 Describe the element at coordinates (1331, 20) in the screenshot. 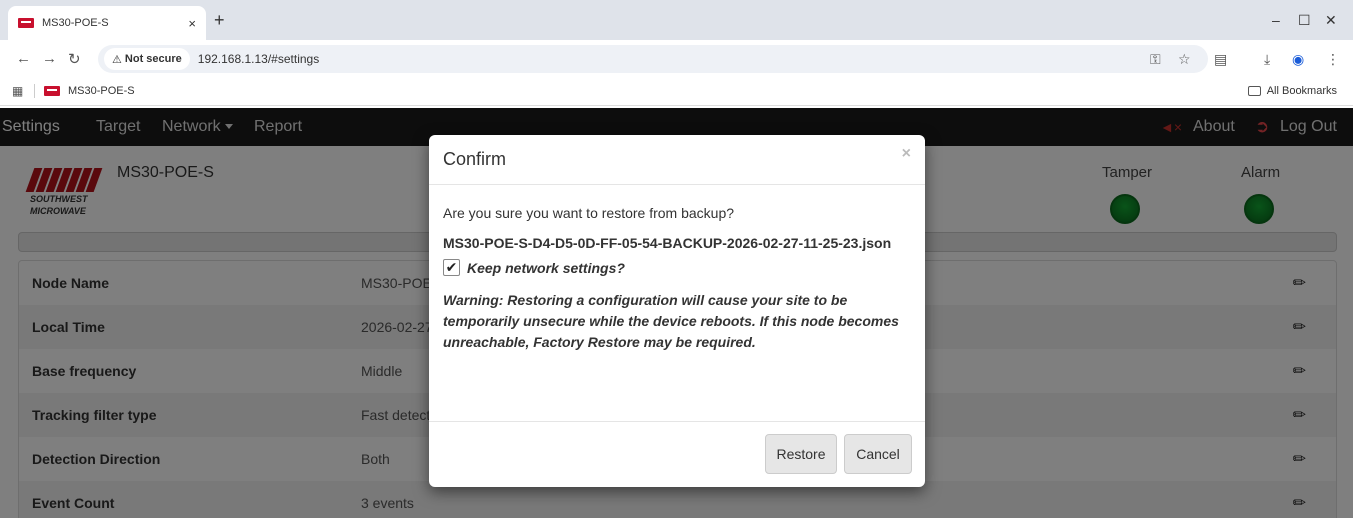

I see `window-close-icon: ✕` at that location.